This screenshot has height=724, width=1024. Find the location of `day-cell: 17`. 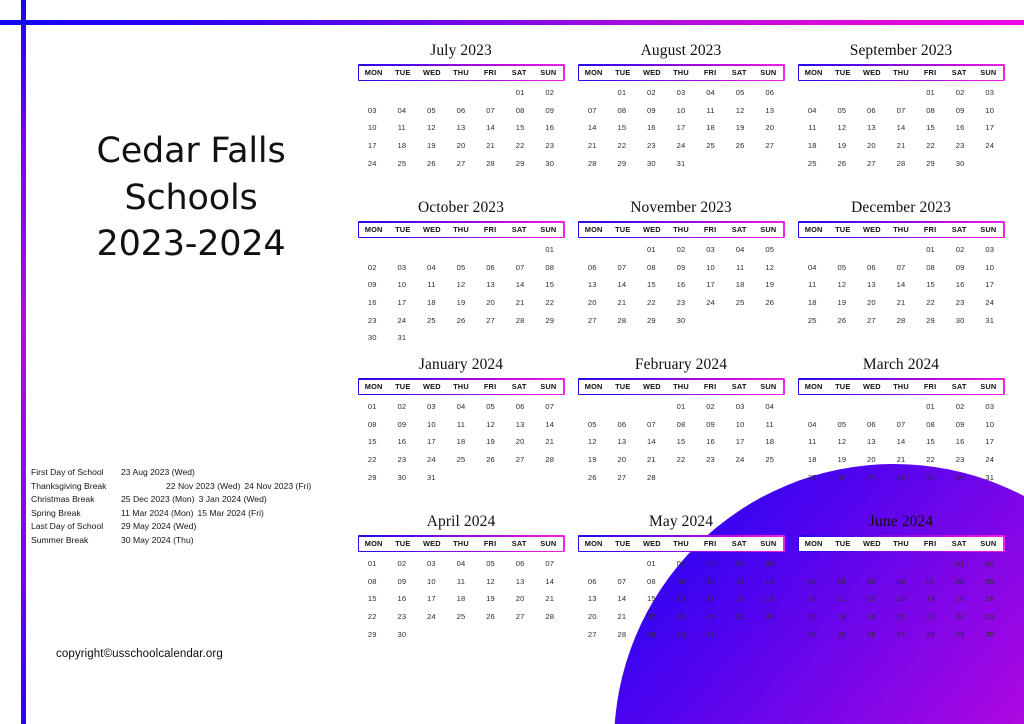

day-cell: 17 is located at coordinates (373, 146).